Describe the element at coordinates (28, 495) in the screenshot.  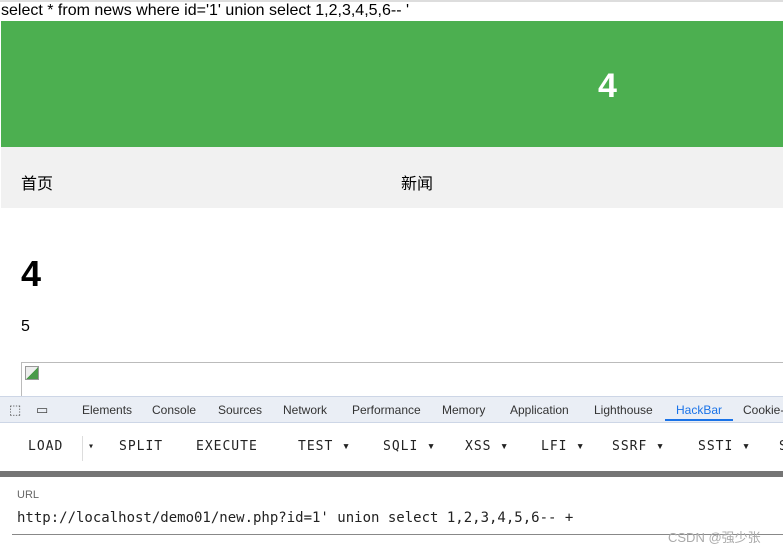
I see `url-label: URL` at that location.